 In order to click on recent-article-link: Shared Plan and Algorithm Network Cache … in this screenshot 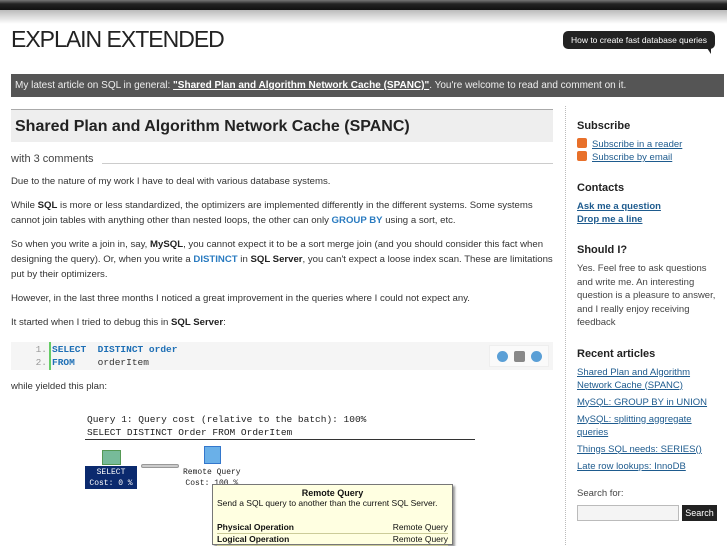, I will do `click(649, 379)`.